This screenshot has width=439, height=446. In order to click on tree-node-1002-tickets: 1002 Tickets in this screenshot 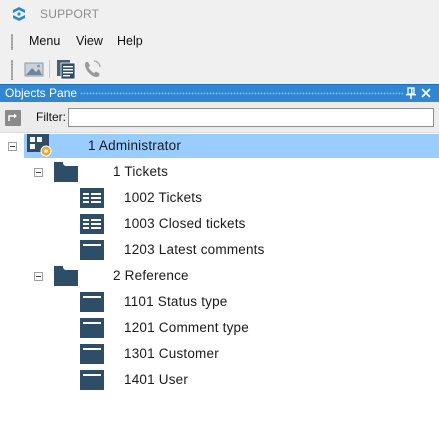, I will do `click(219, 198)`.